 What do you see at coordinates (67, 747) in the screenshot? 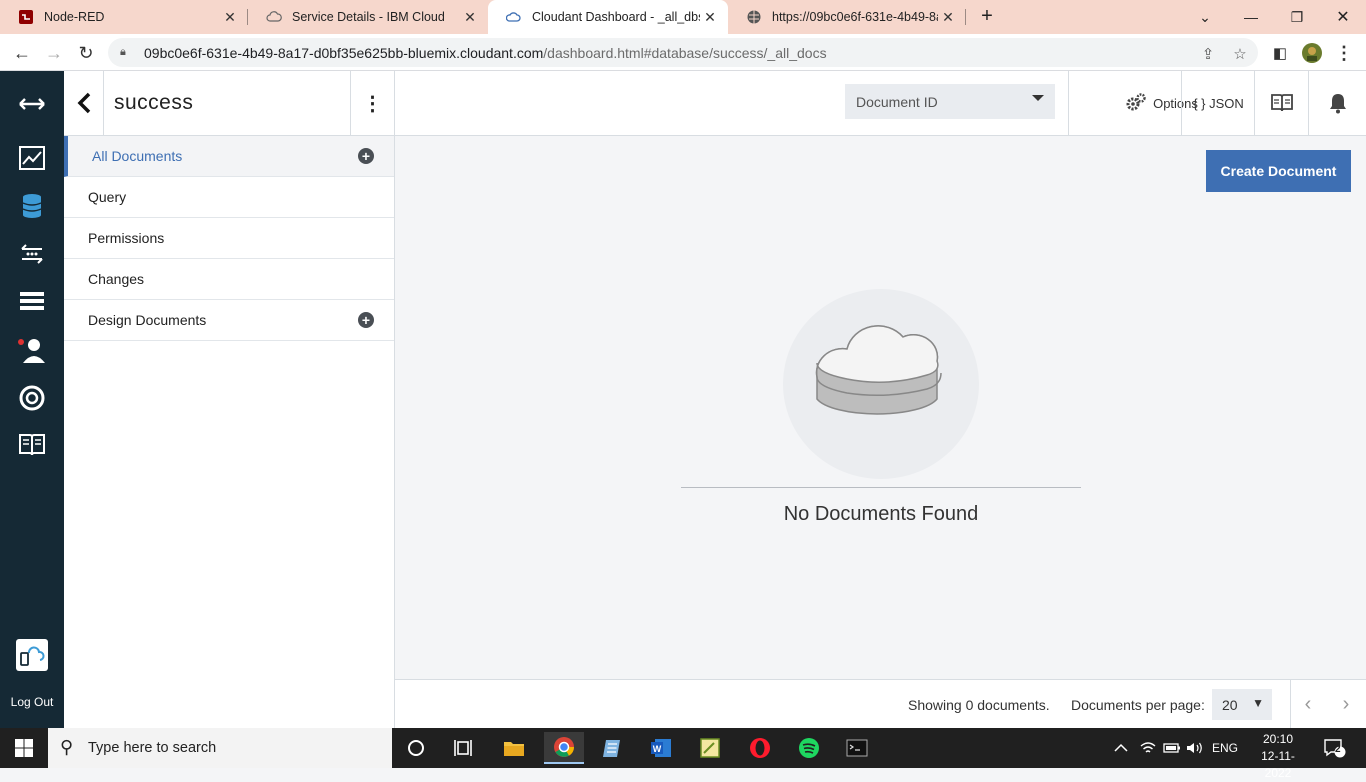
I see `search-icon: ⚲` at bounding box center [67, 747].